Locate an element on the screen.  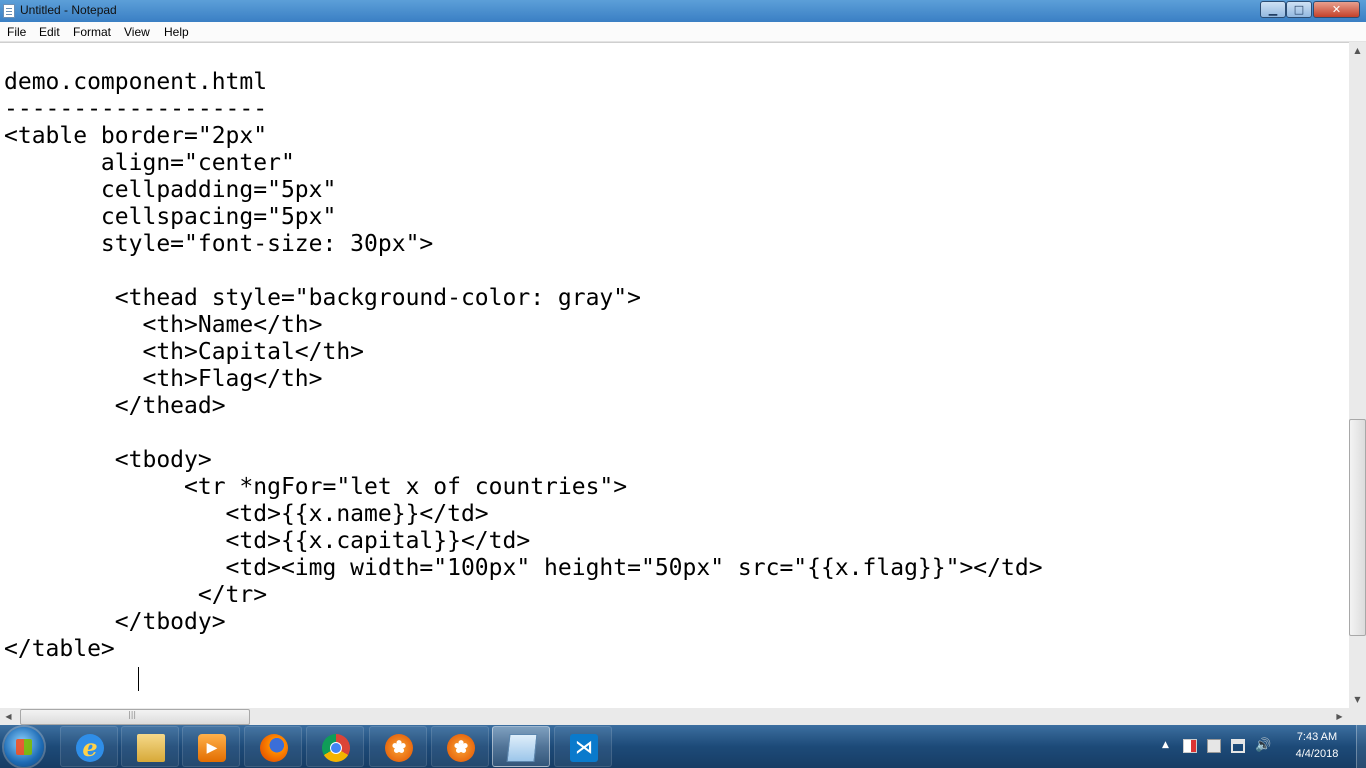
taskbar-flower-app-1: ✿ is located at coordinates (398, 746).